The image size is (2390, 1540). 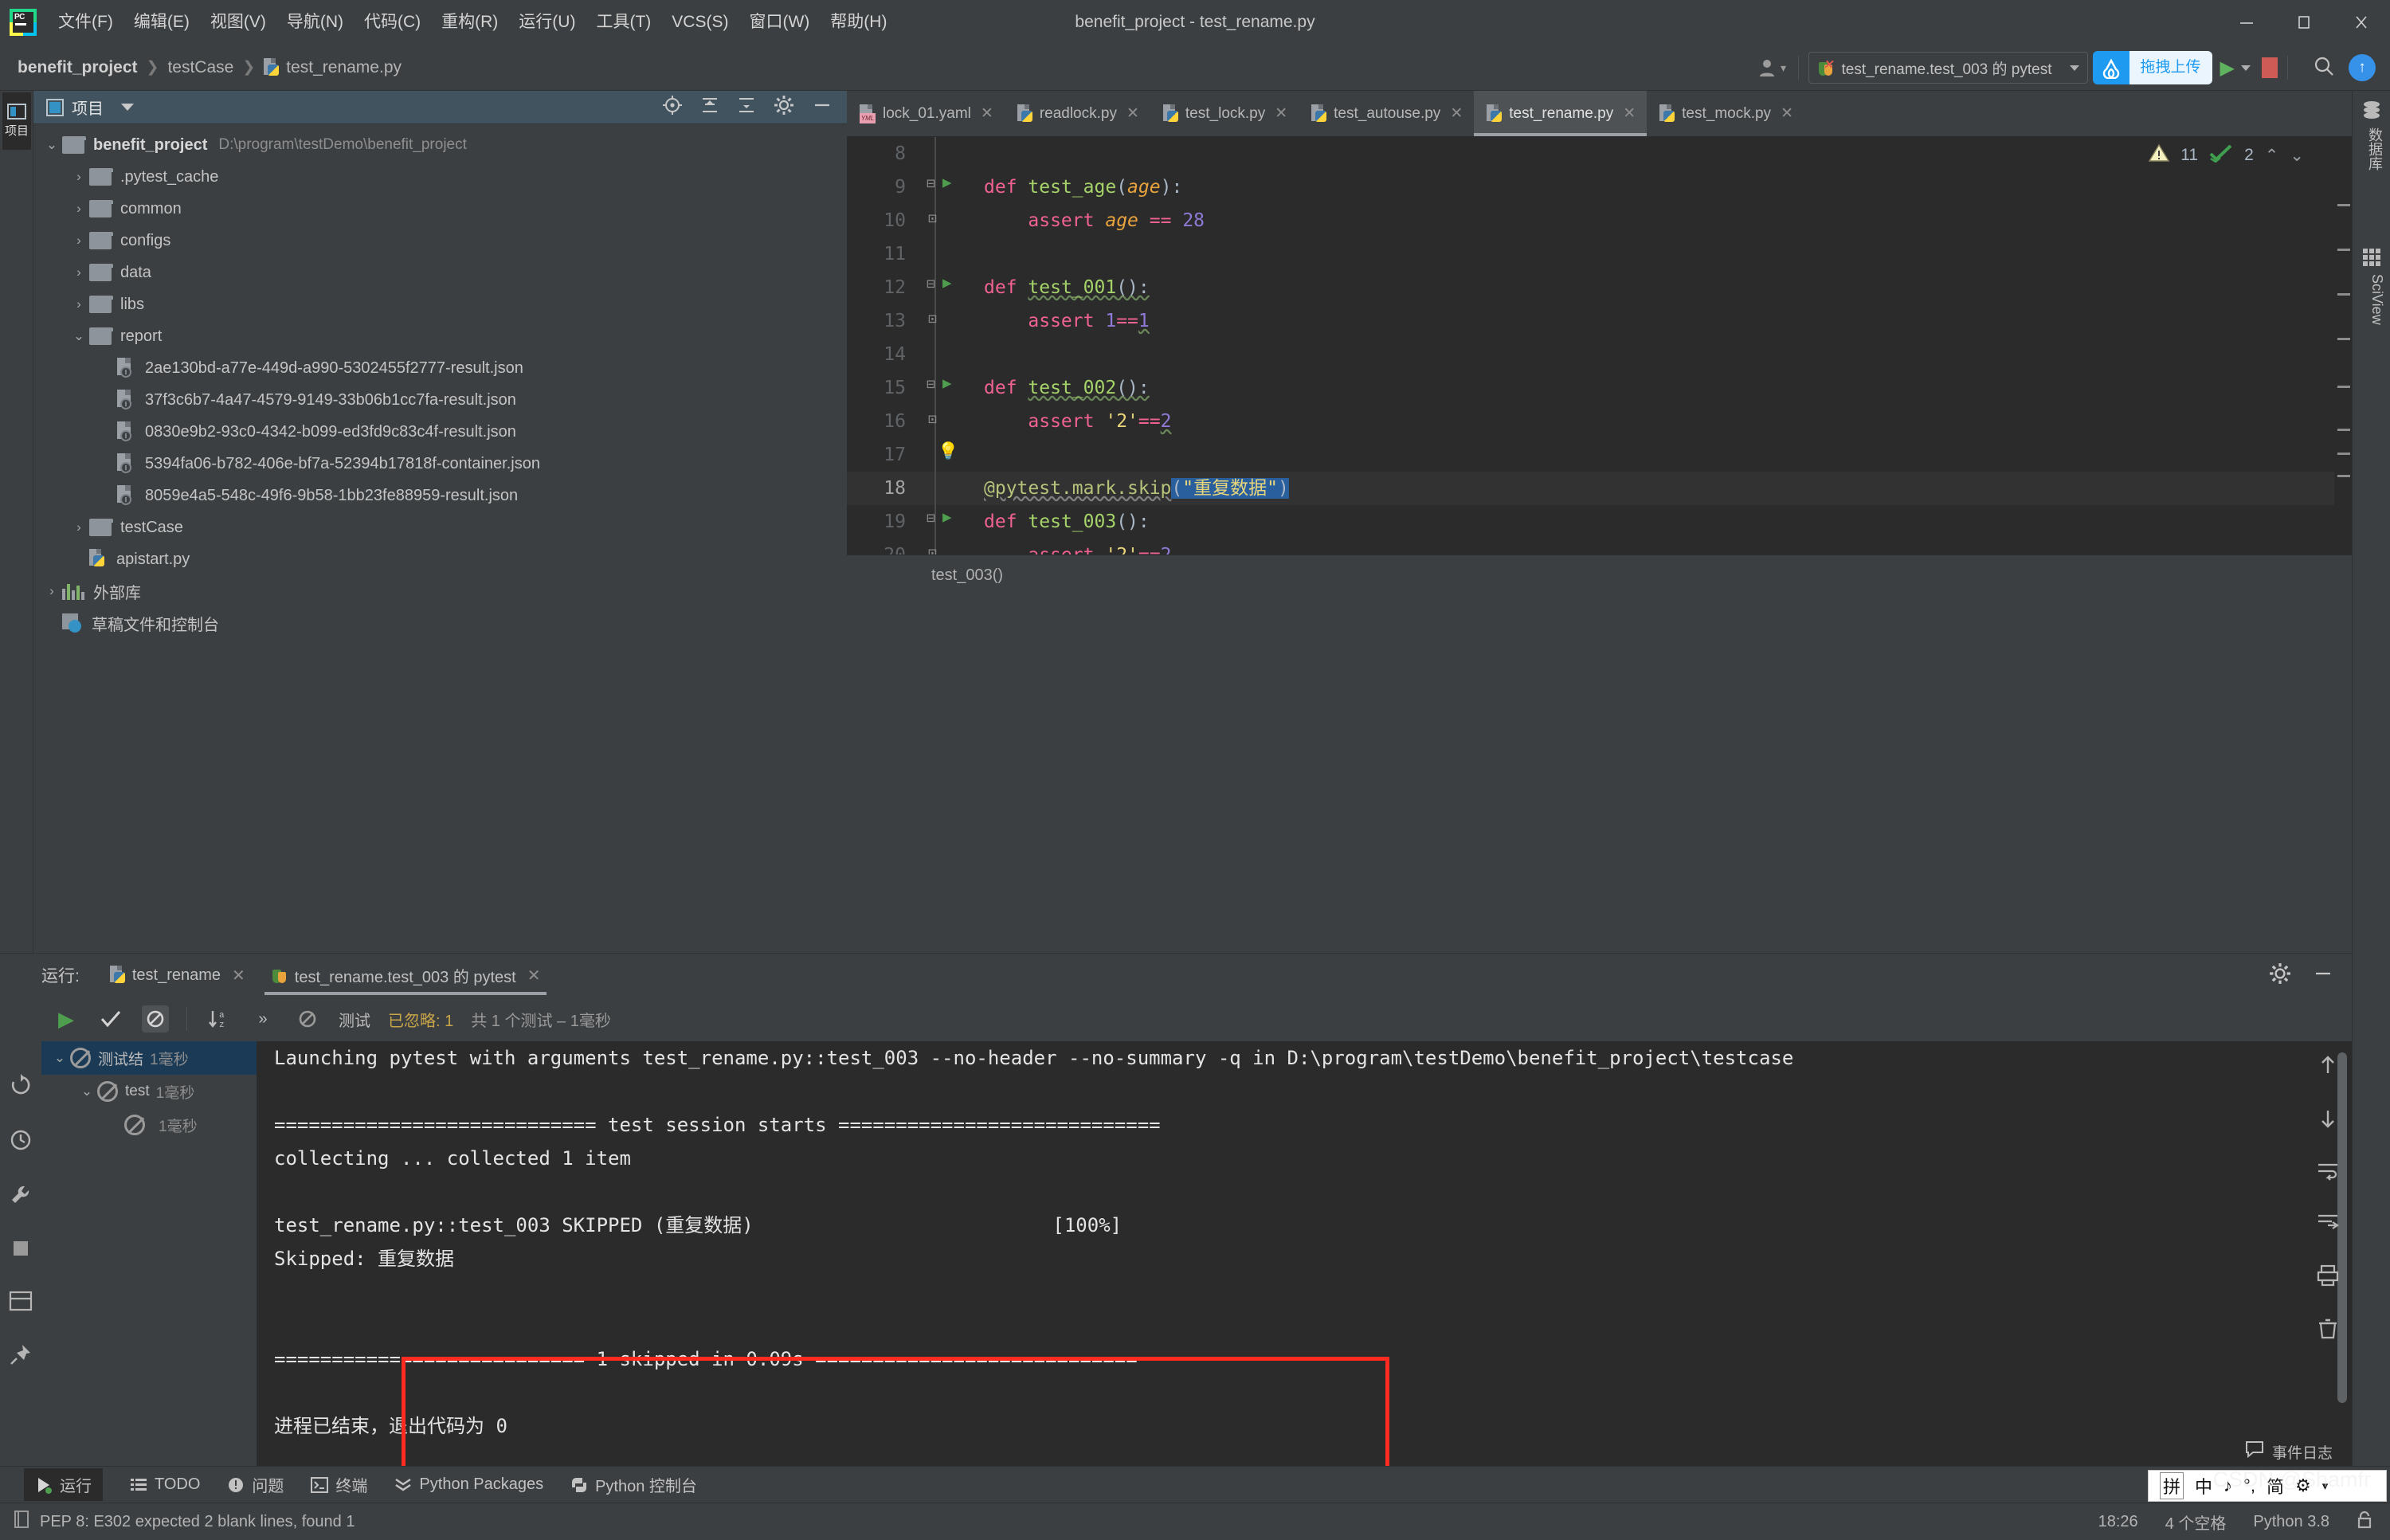 I want to click on tree-node: ›草稿文件和控制台, so click(x=440, y=623).